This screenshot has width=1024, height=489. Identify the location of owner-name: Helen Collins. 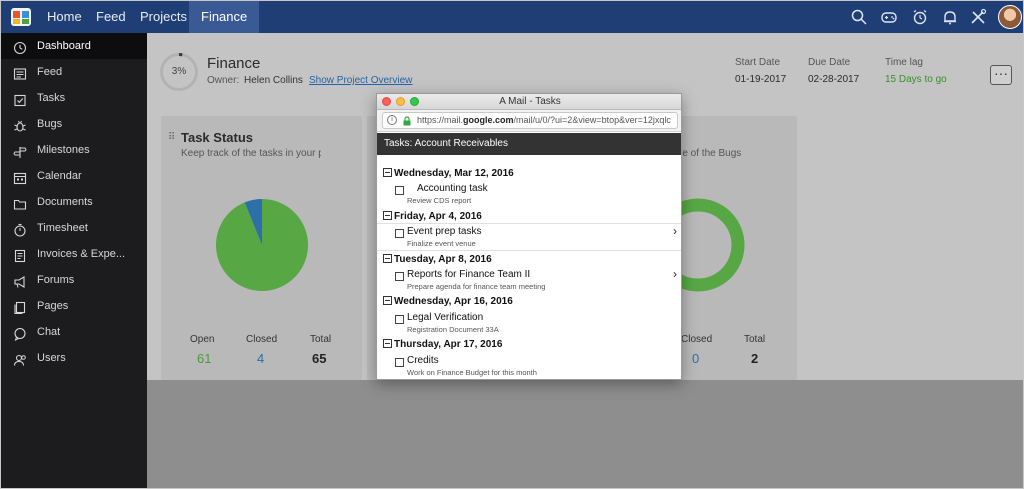
(273, 80).